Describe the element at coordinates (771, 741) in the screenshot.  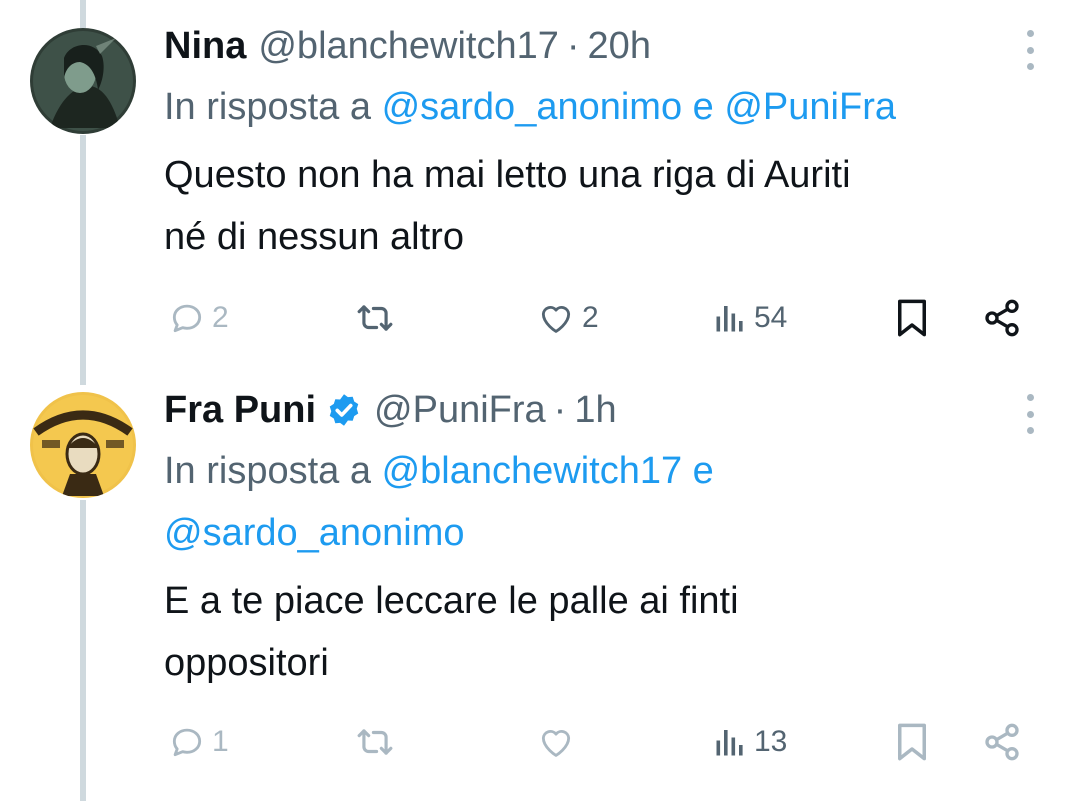
I see `view-count: 13` at that location.